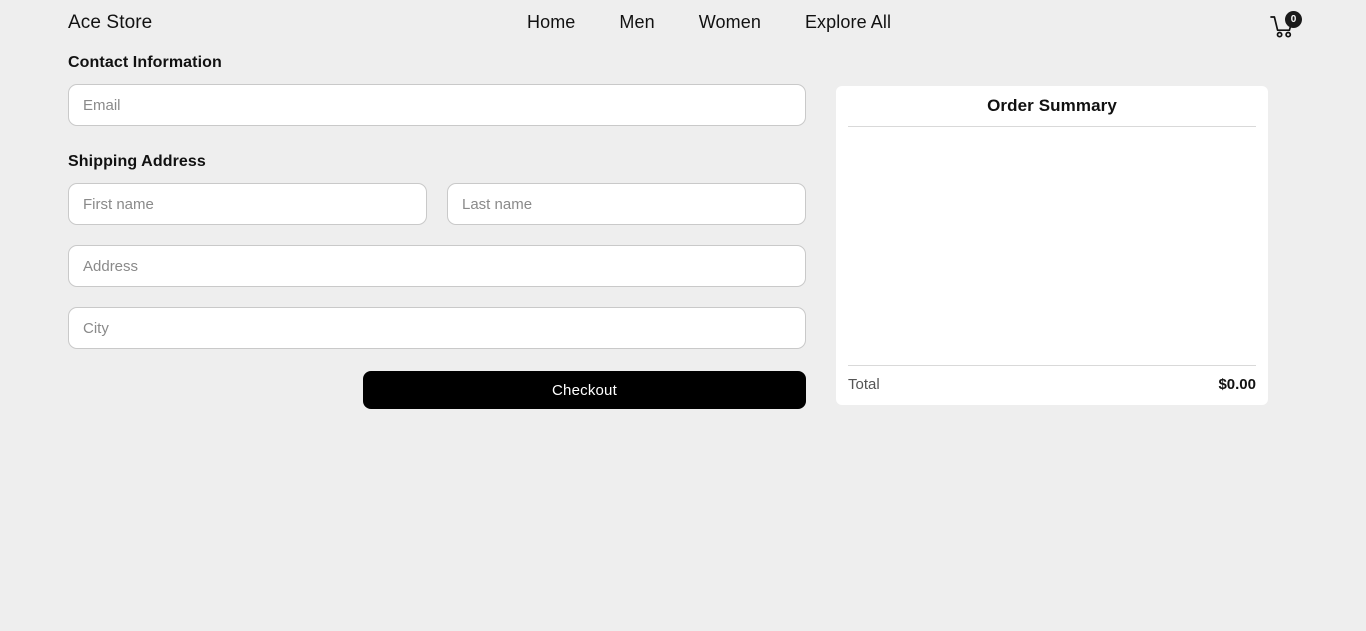 Image resolution: width=1366 pixels, height=631 pixels. I want to click on nav-item-women: Women, so click(730, 22).